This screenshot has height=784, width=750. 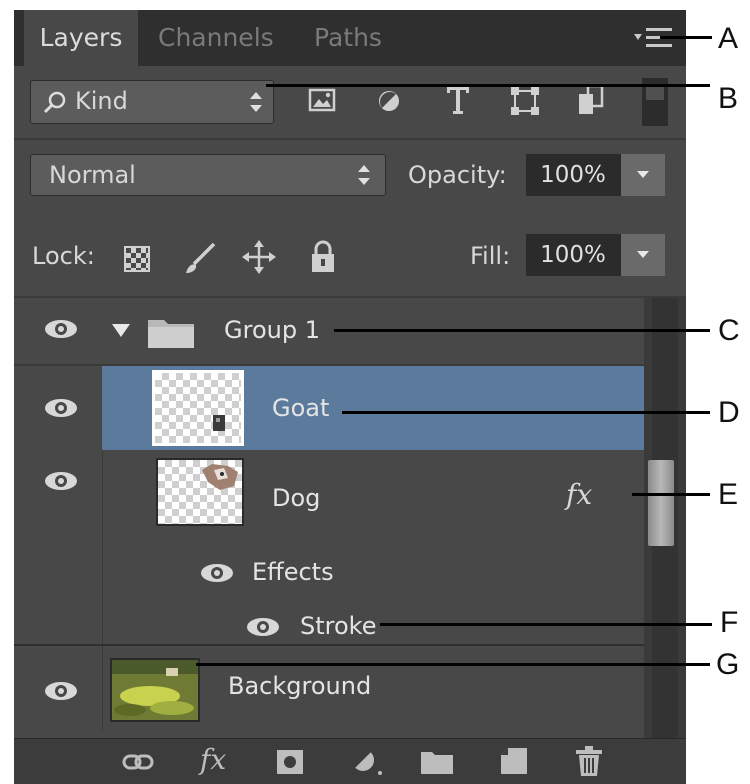 I want to click on link-layers-icon, so click(x=138, y=762).